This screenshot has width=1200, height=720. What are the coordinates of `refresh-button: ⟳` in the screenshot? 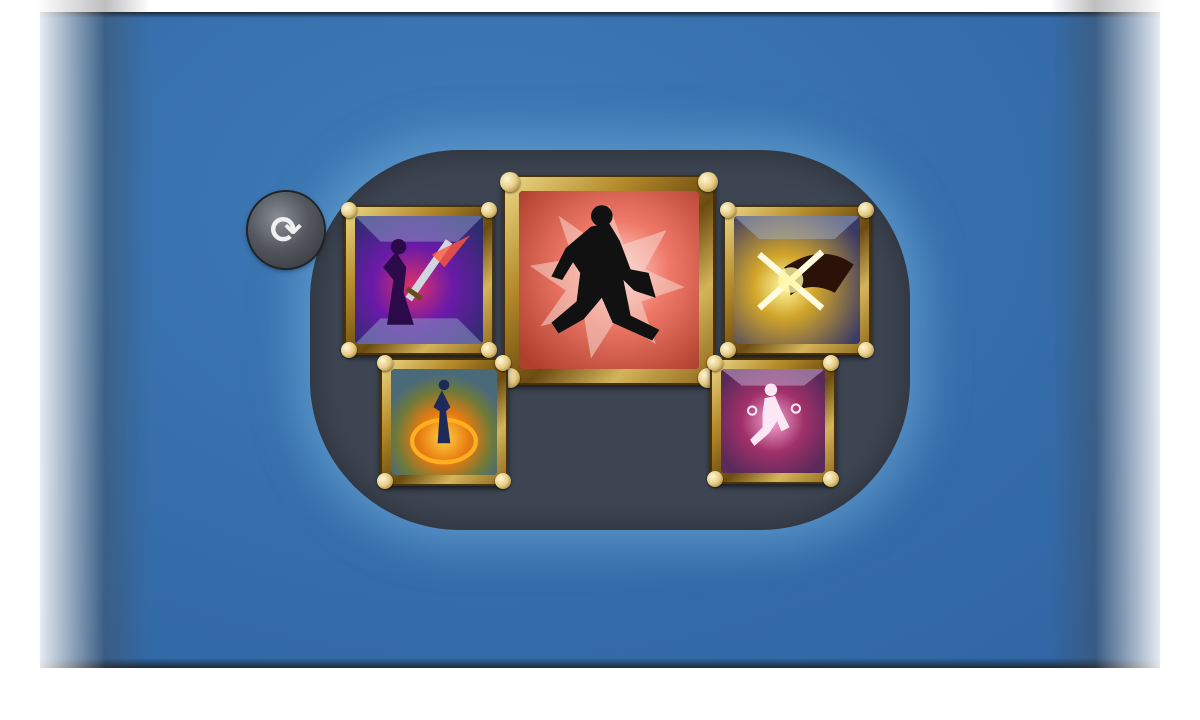 It's located at (286, 230).